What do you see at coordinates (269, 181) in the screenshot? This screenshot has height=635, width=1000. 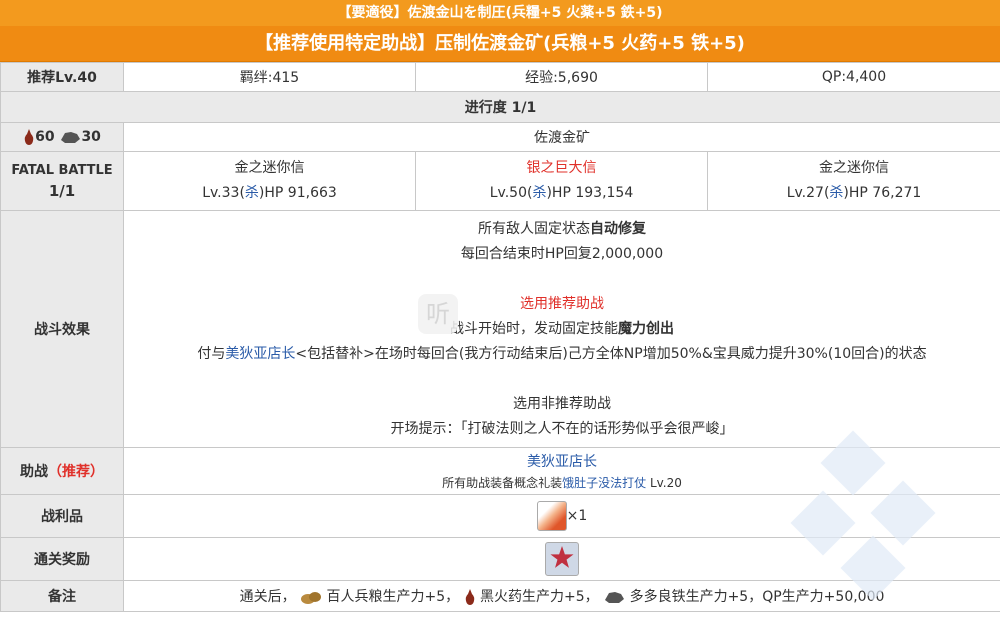 I see `enemy-1: 金之迷你信 Lv.33(杀)HP 91,663` at bounding box center [269, 181].